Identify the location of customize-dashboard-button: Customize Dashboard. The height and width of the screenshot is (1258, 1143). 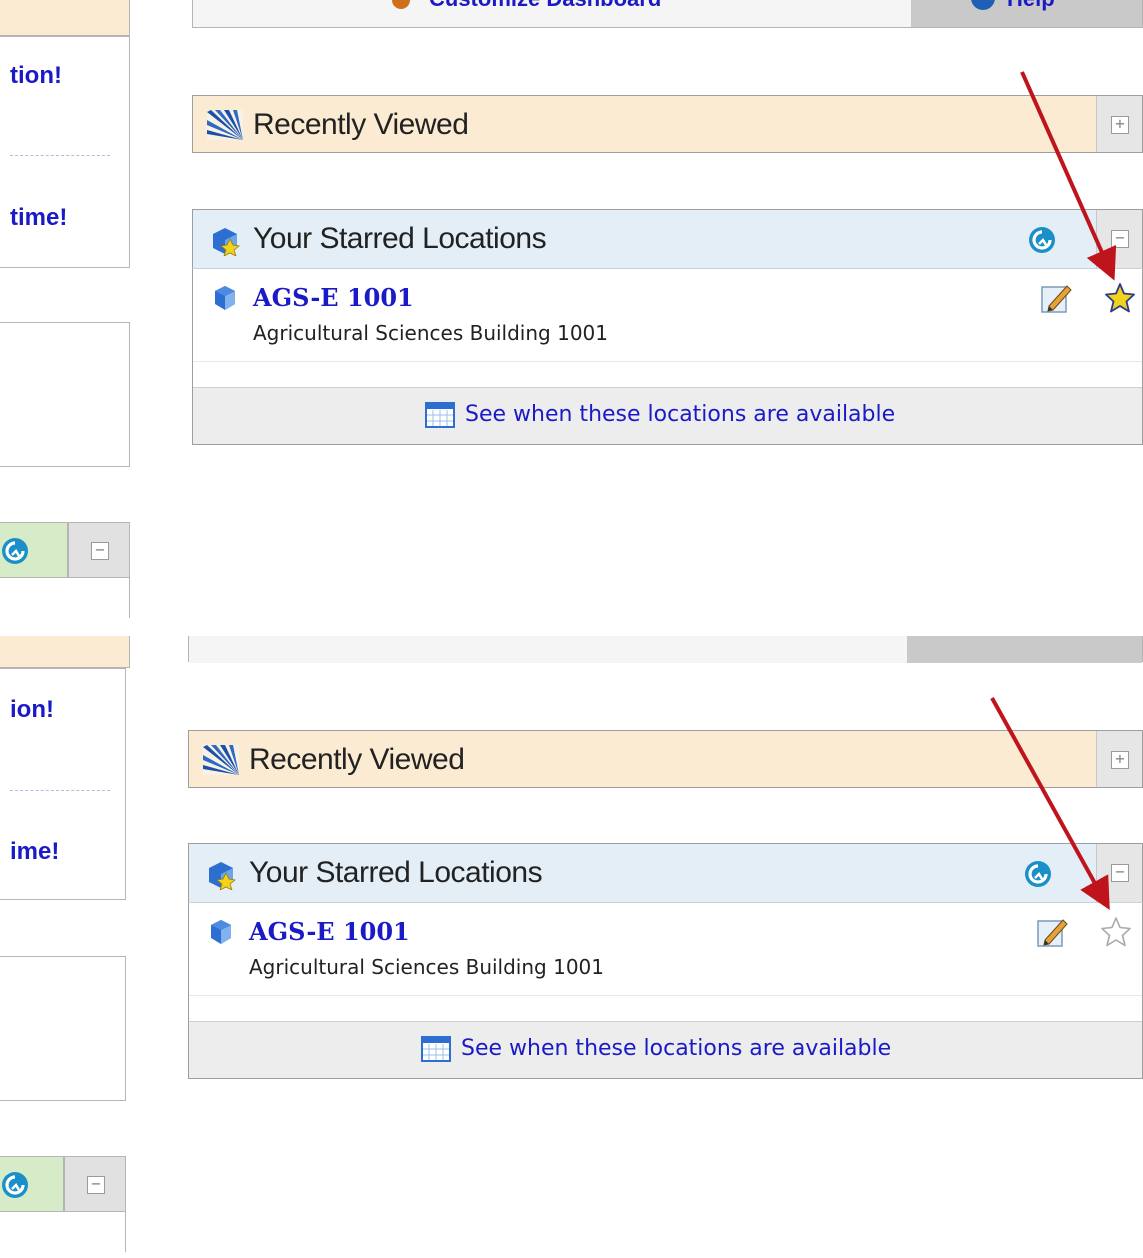
(552, 13).